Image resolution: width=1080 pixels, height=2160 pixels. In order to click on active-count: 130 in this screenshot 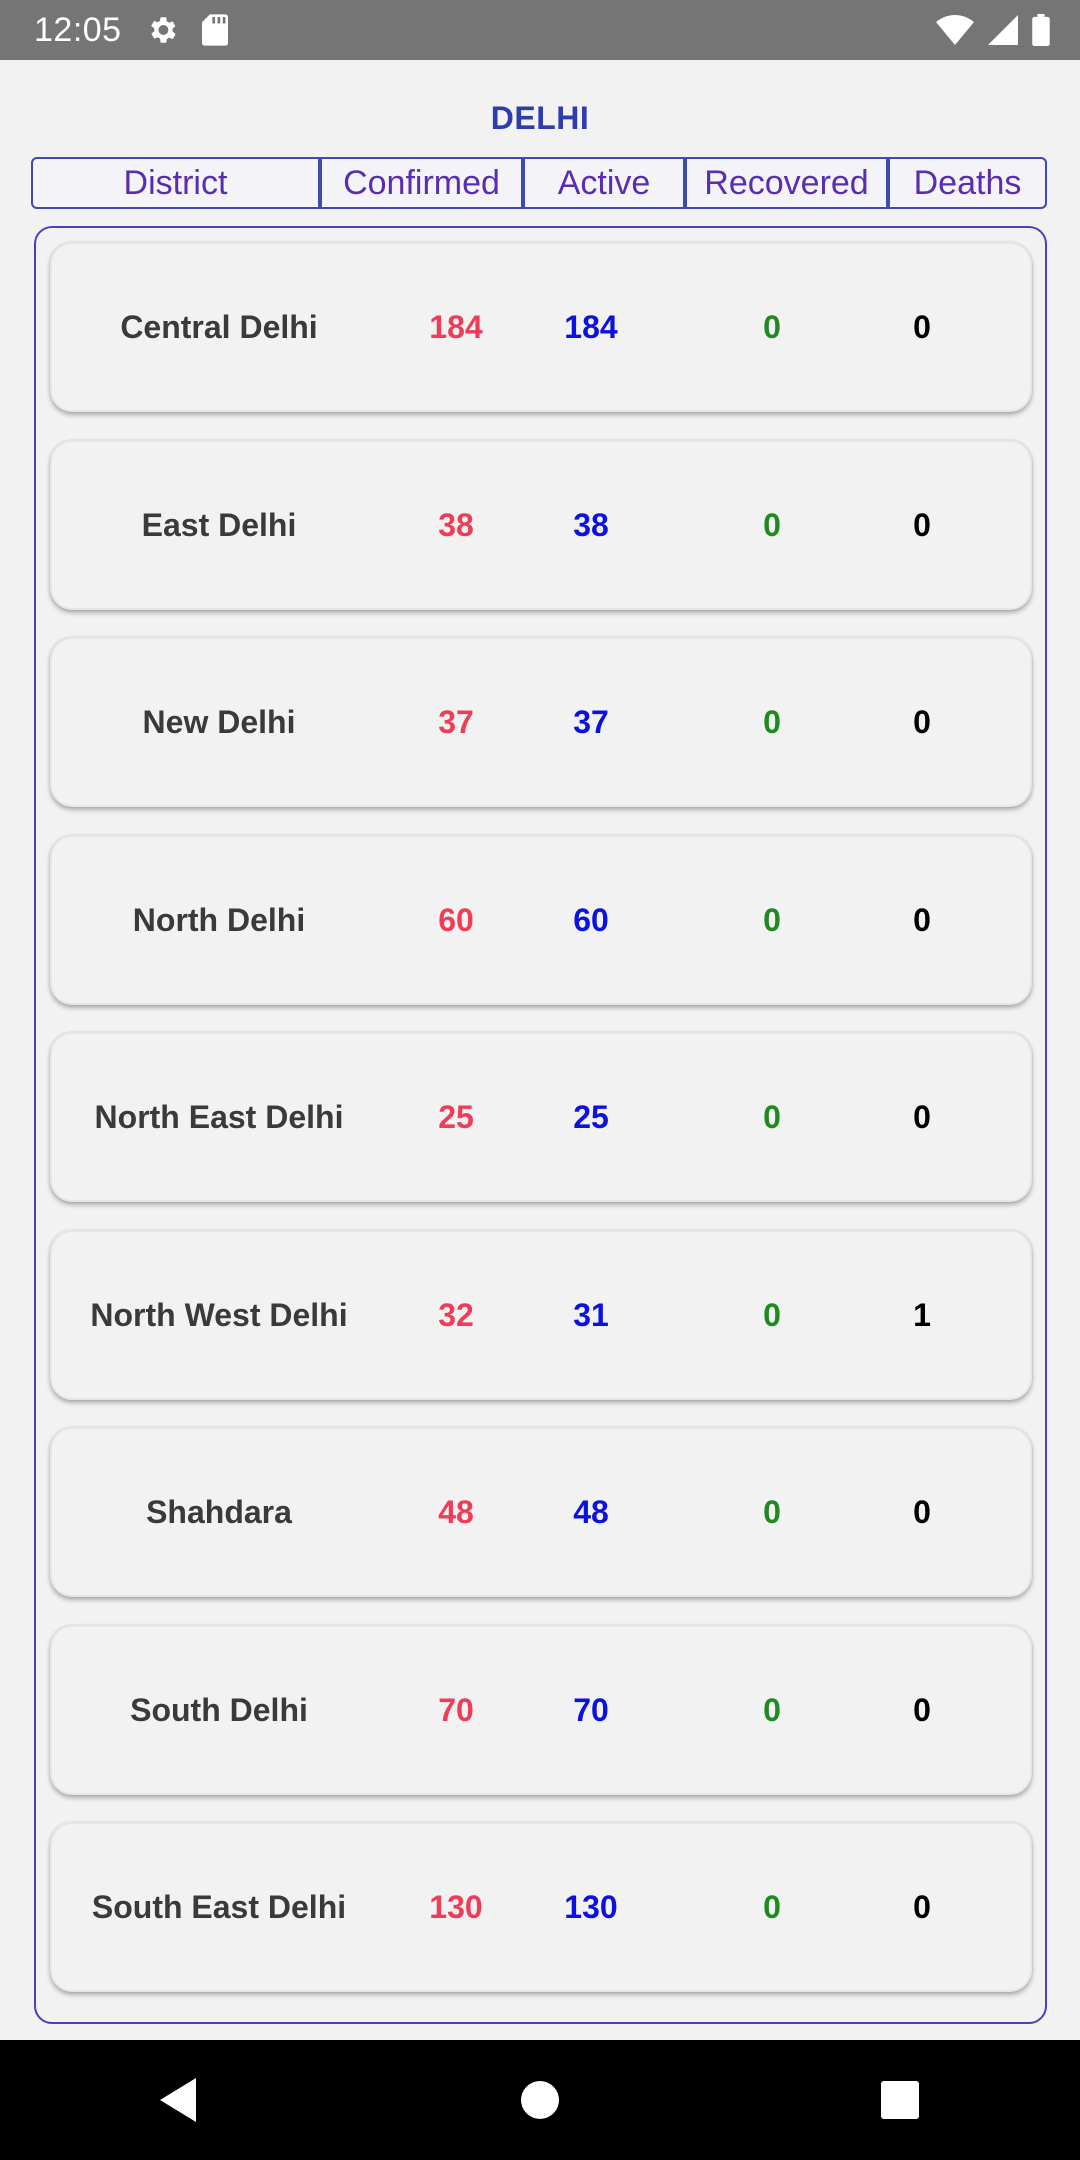, I will do `click(591, 1906)`.